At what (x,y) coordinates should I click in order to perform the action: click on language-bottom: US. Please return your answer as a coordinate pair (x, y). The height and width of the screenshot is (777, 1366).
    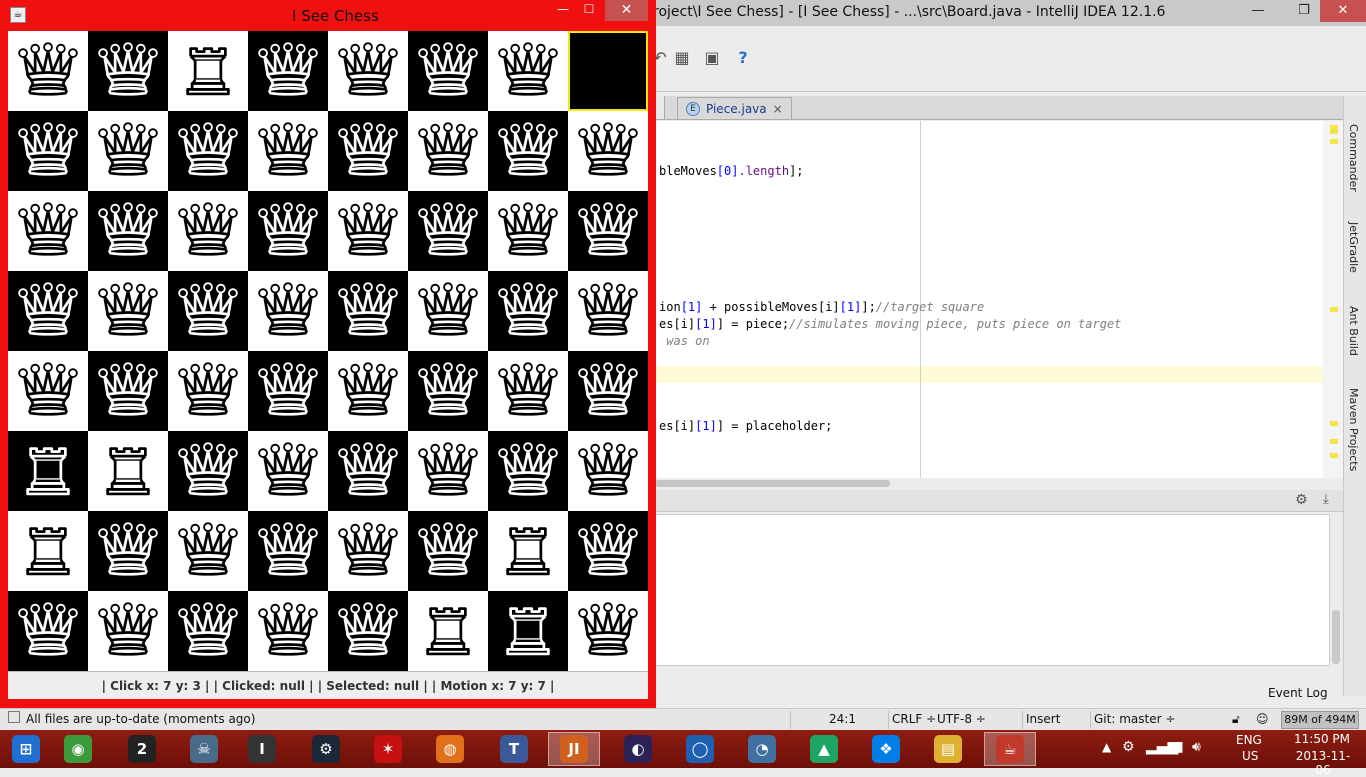
    Looking at the image, I should click on (1250, 756).